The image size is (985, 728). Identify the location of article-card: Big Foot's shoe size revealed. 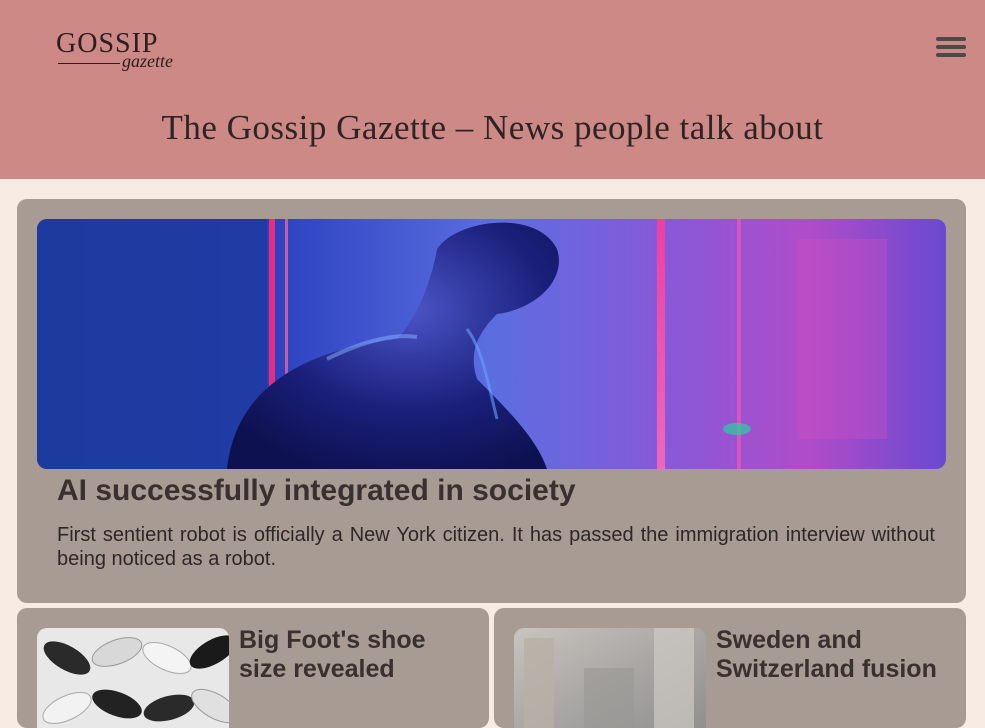
(253, 668).